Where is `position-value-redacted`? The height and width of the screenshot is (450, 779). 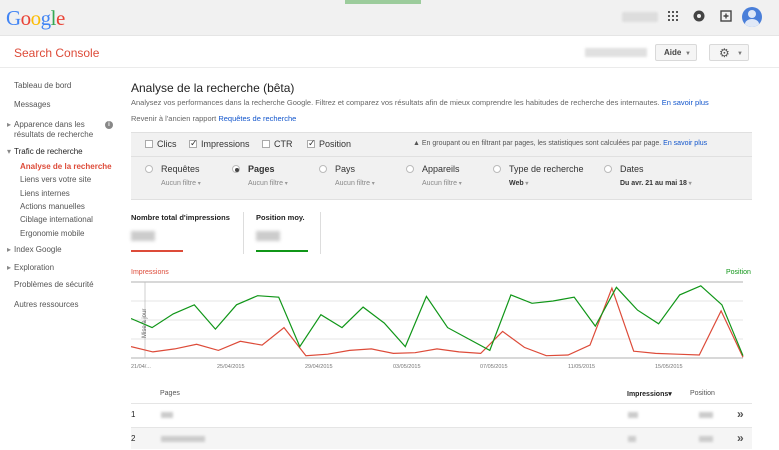
position-value-redacted is located at coordinates (268, 236).